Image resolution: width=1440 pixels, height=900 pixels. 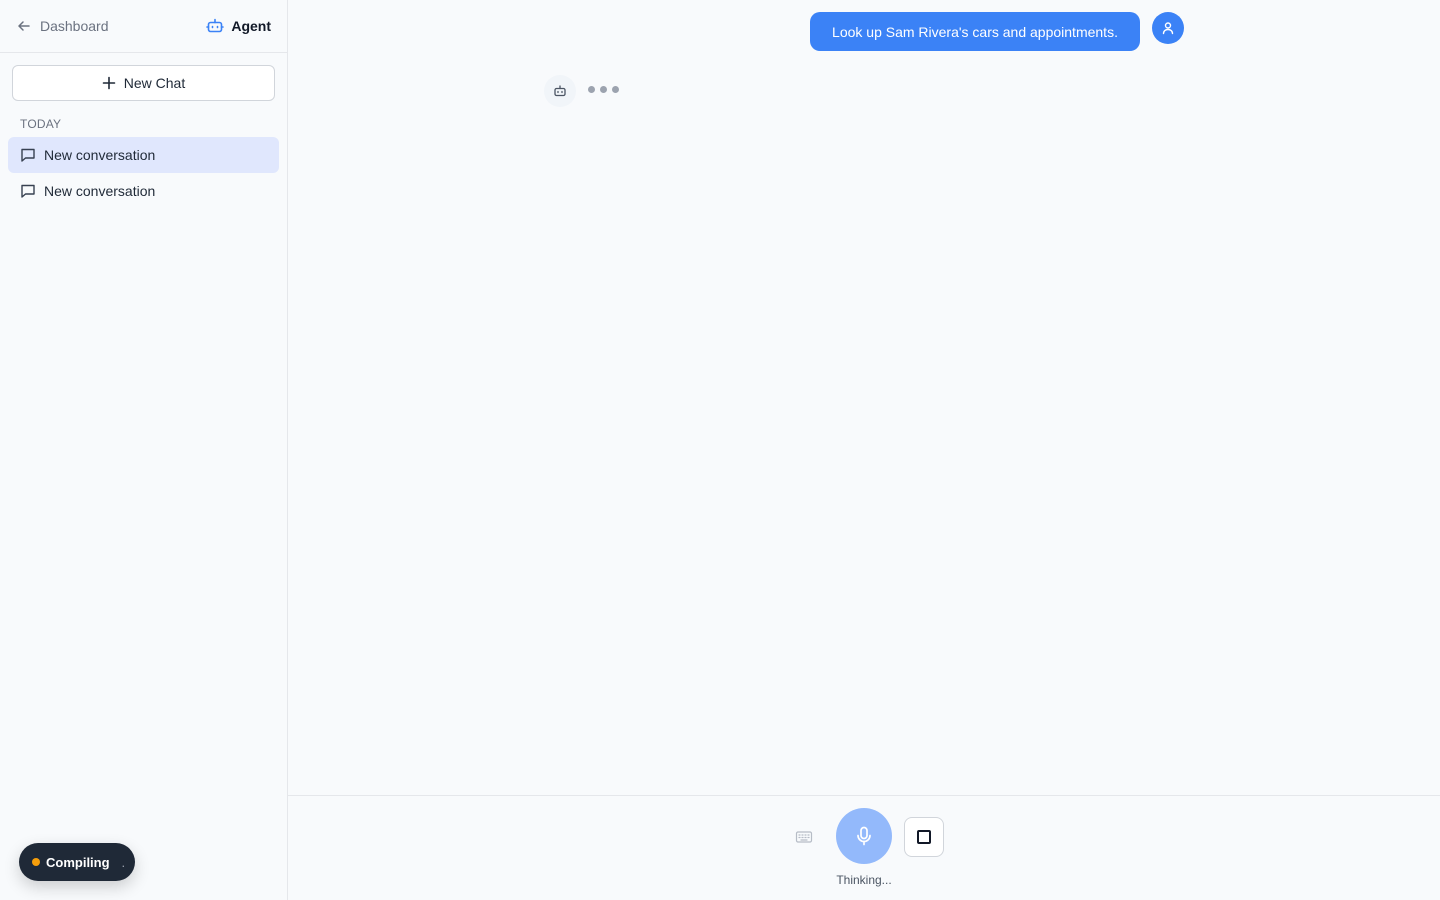 What do you see at coordinates (41, 124) in the screenshot?
I see `section-label-today: TODAY` at bounding box center [41, 124].